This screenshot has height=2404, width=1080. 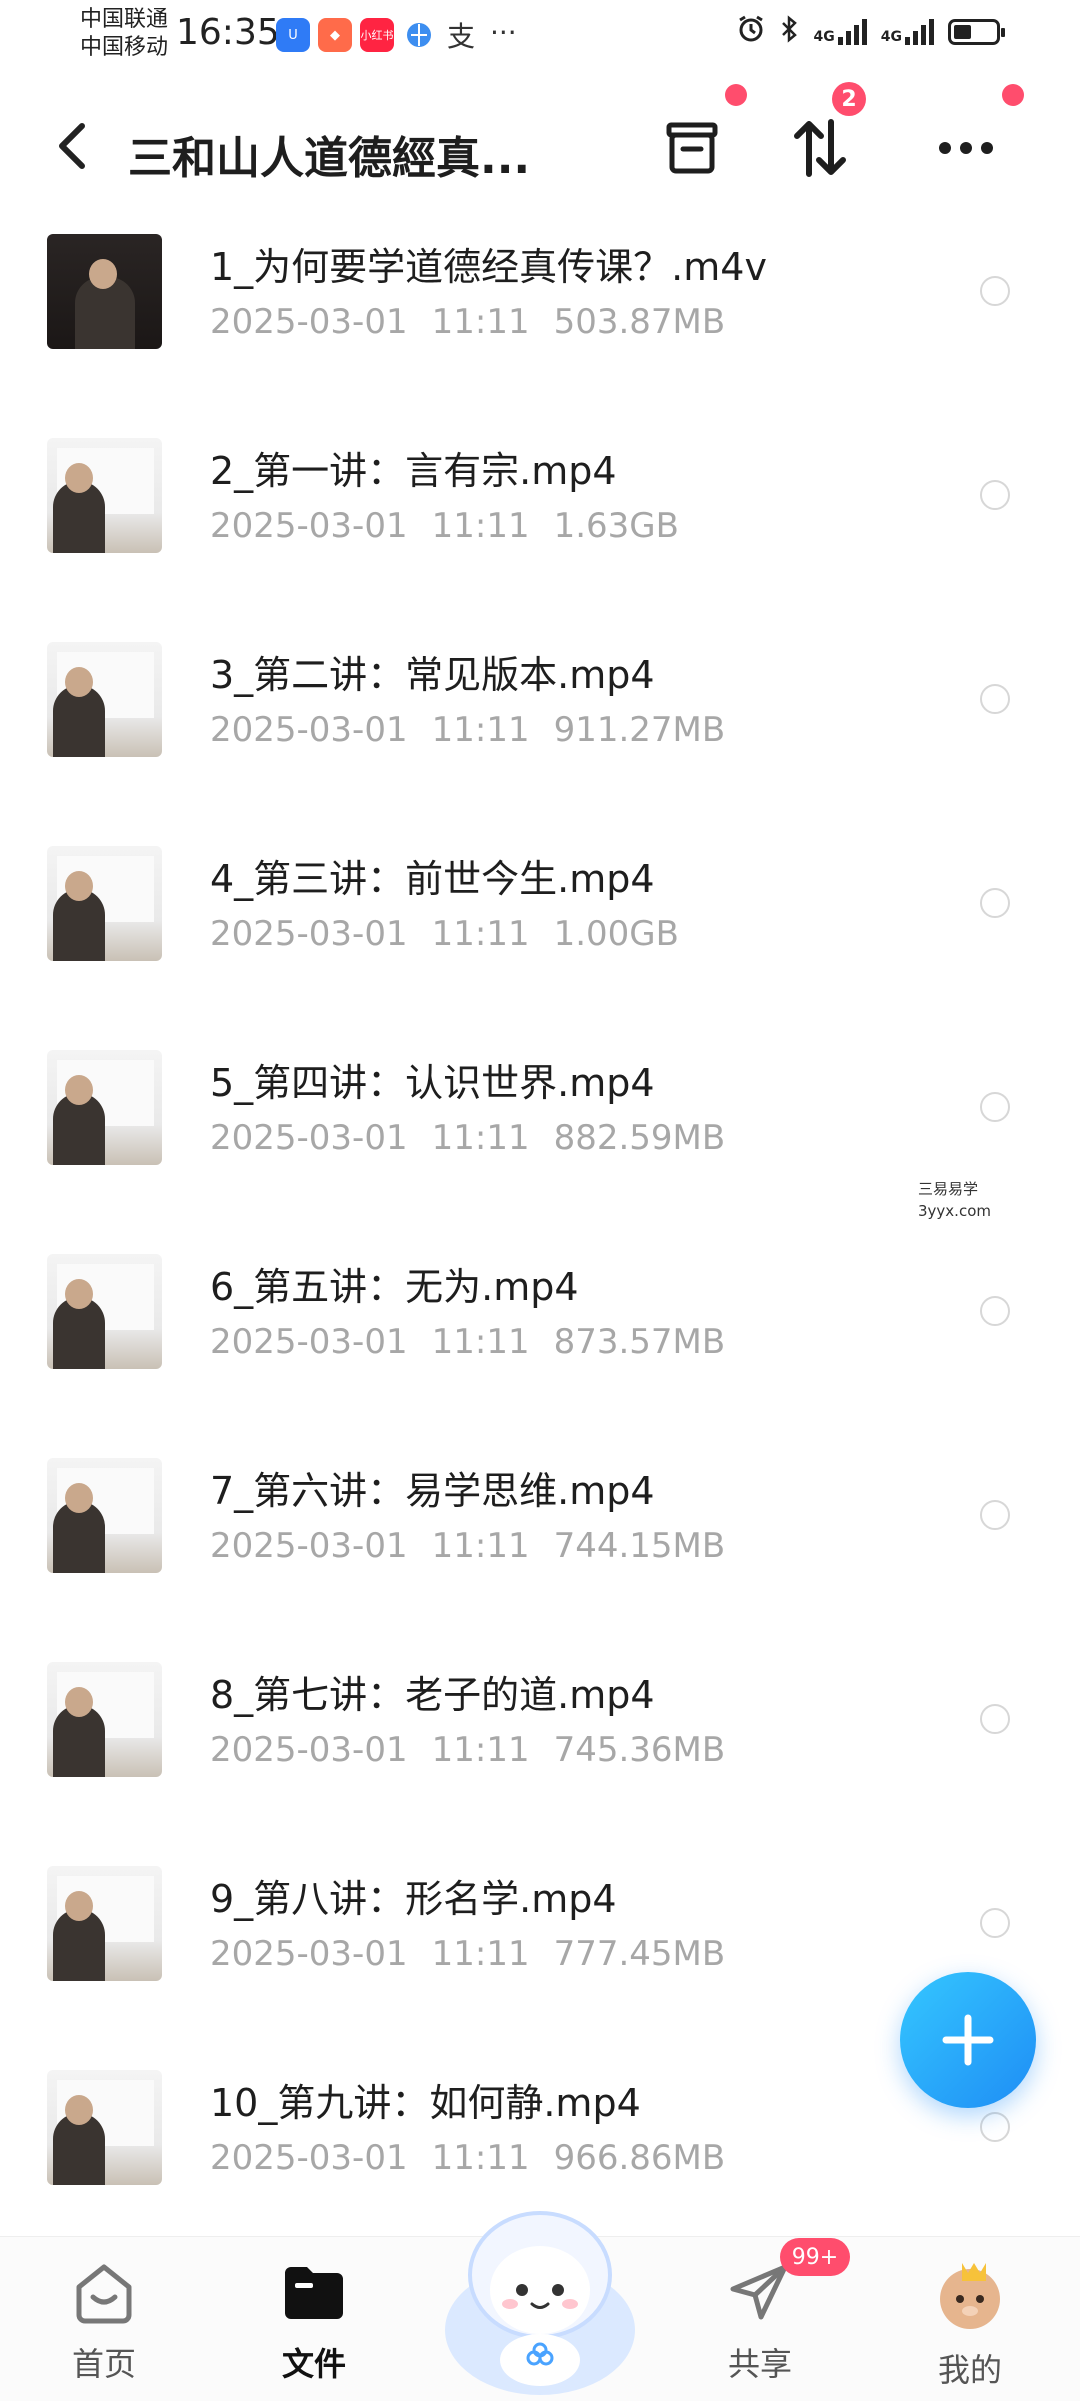 I want to click on chevron-left-icon, so click(x=72, y=146).